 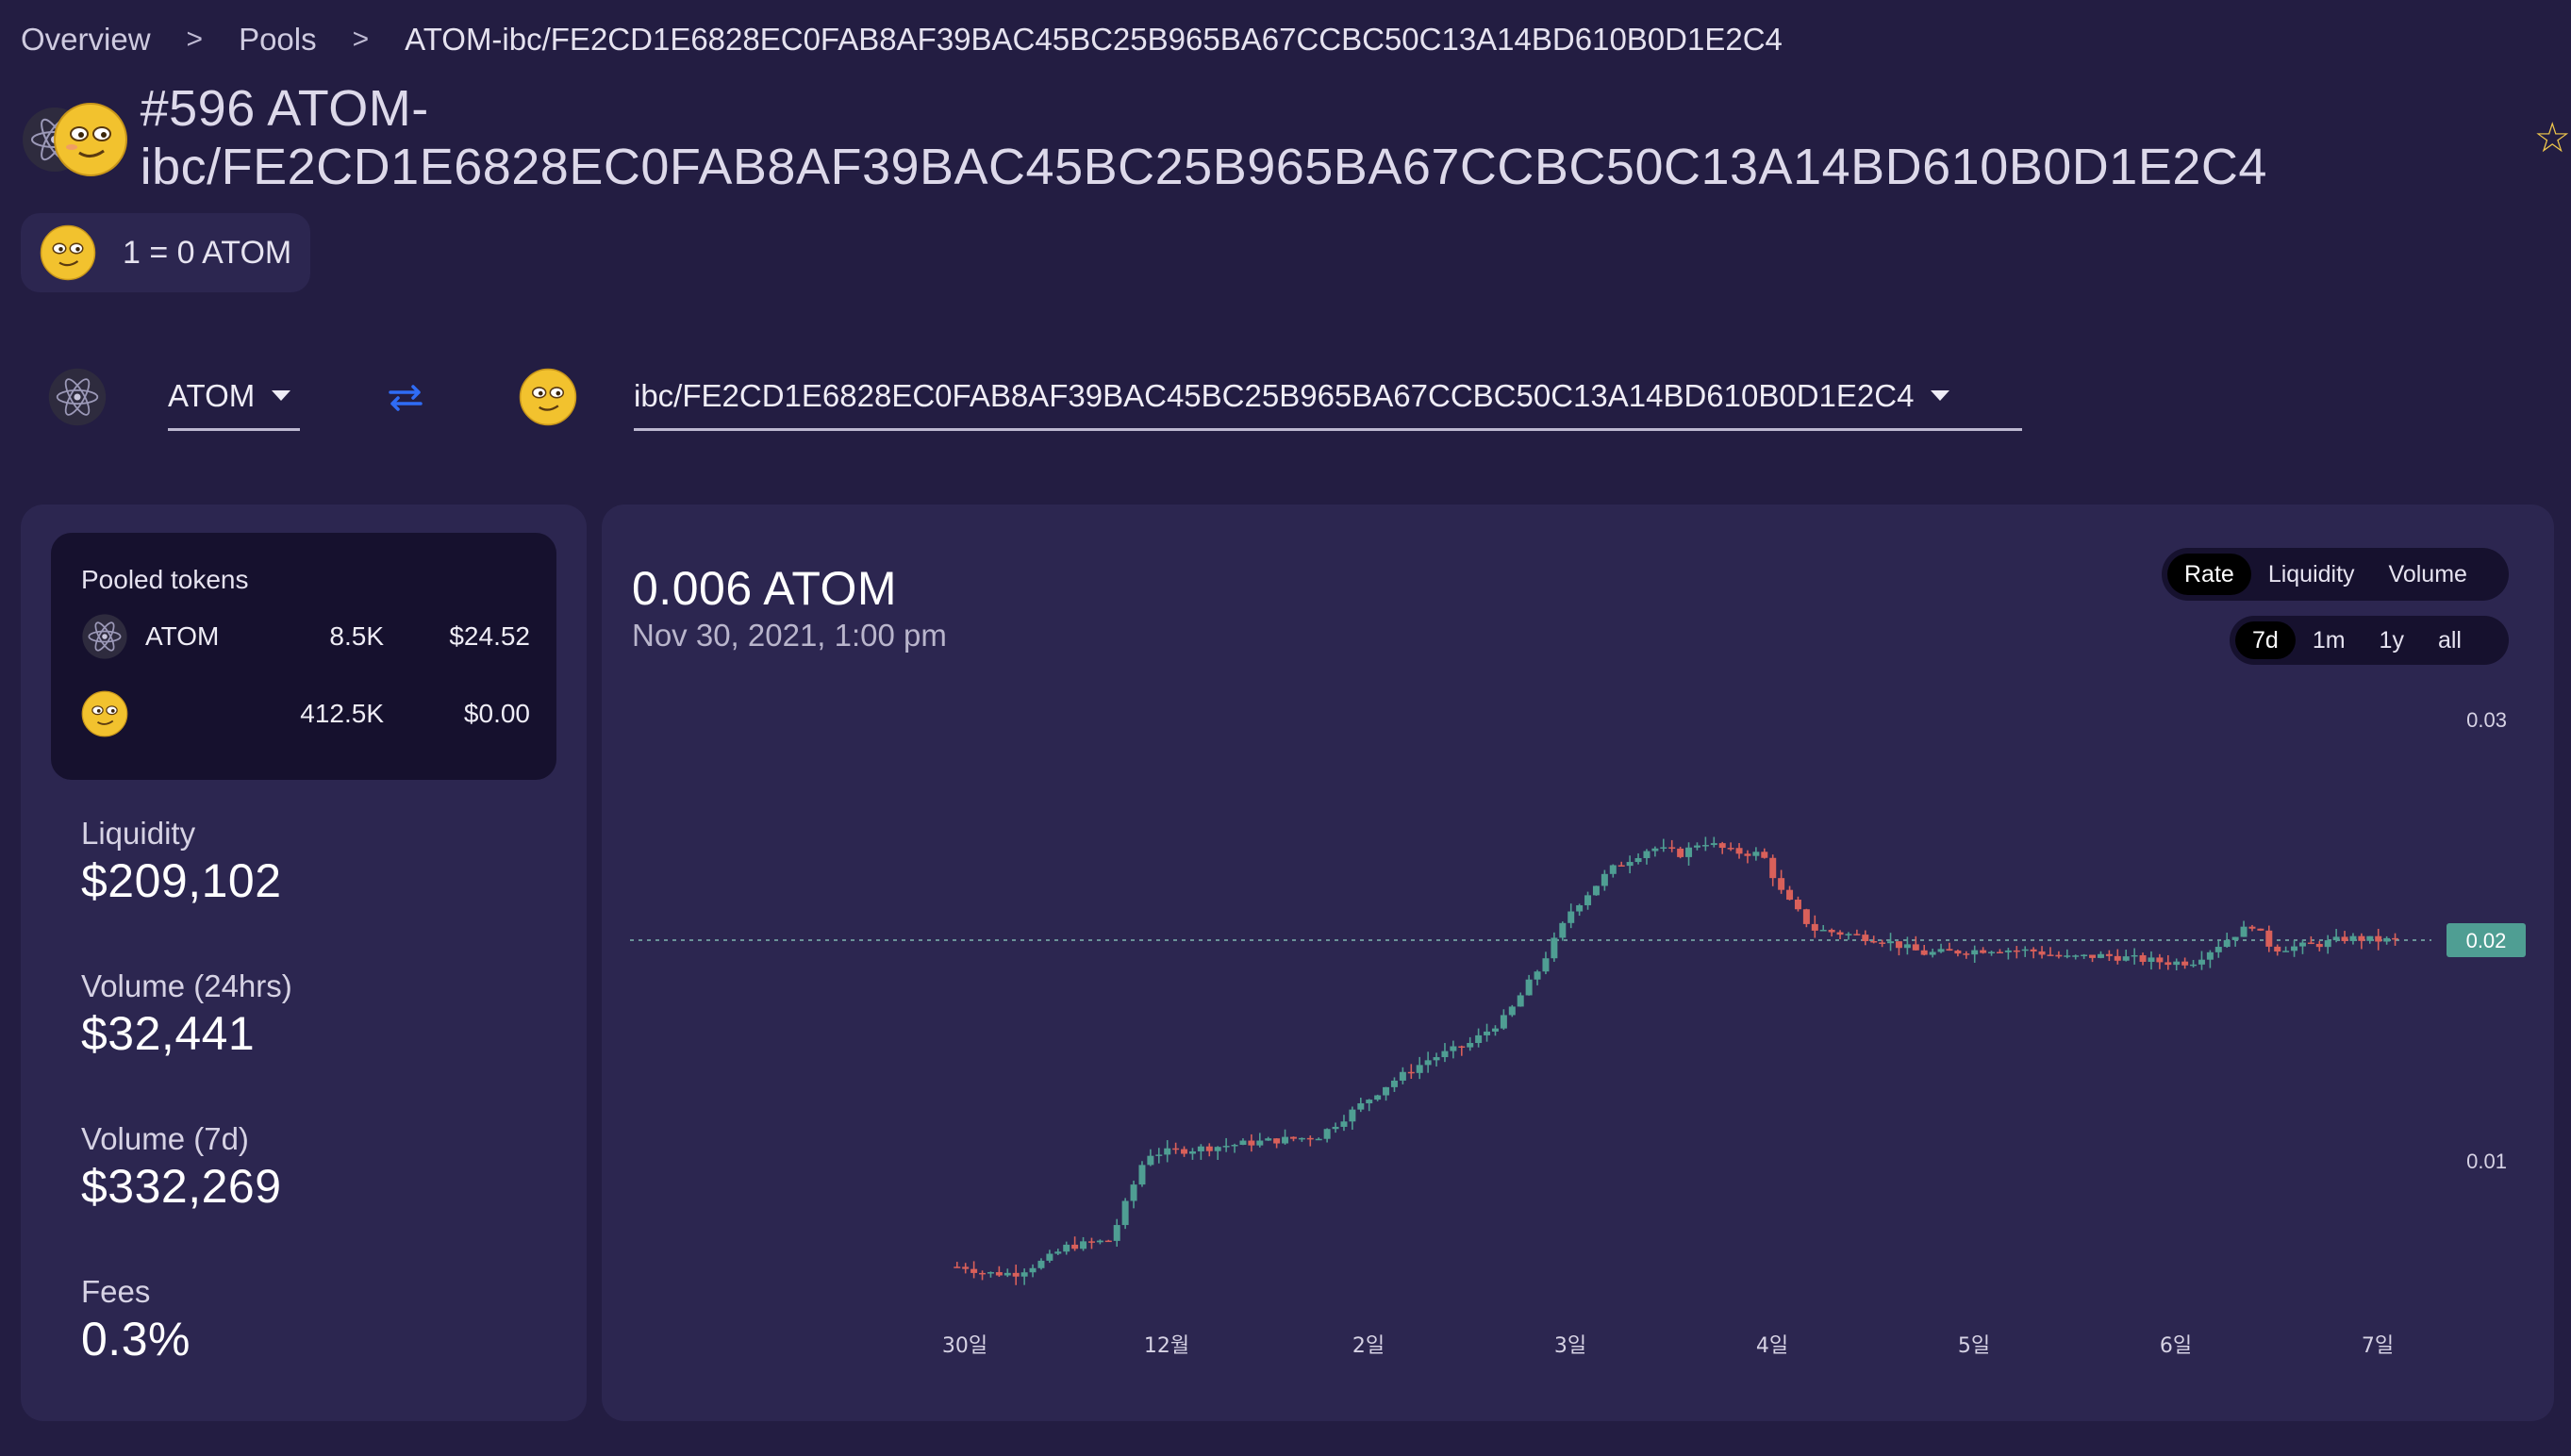 I want to click on breadcrumb-pools: Pools, so click(x=278, y=40).